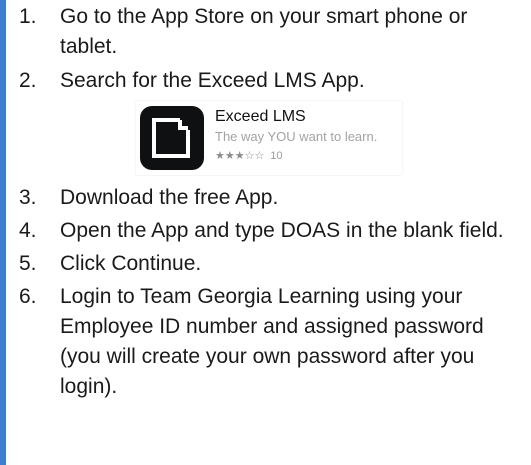 The width and height of the screenshot is (531, 465). I want to click on step-number: 3., so click(28, 197).